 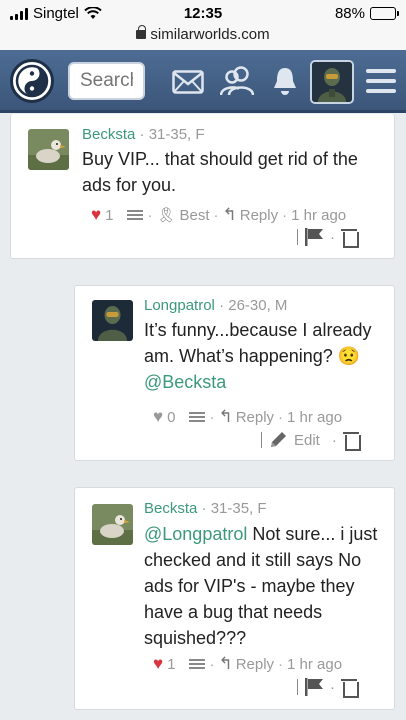 What do you see at coordinates (188, 82) in the screenshot?
I see `mail-icon` at bounding box center [188, 82].